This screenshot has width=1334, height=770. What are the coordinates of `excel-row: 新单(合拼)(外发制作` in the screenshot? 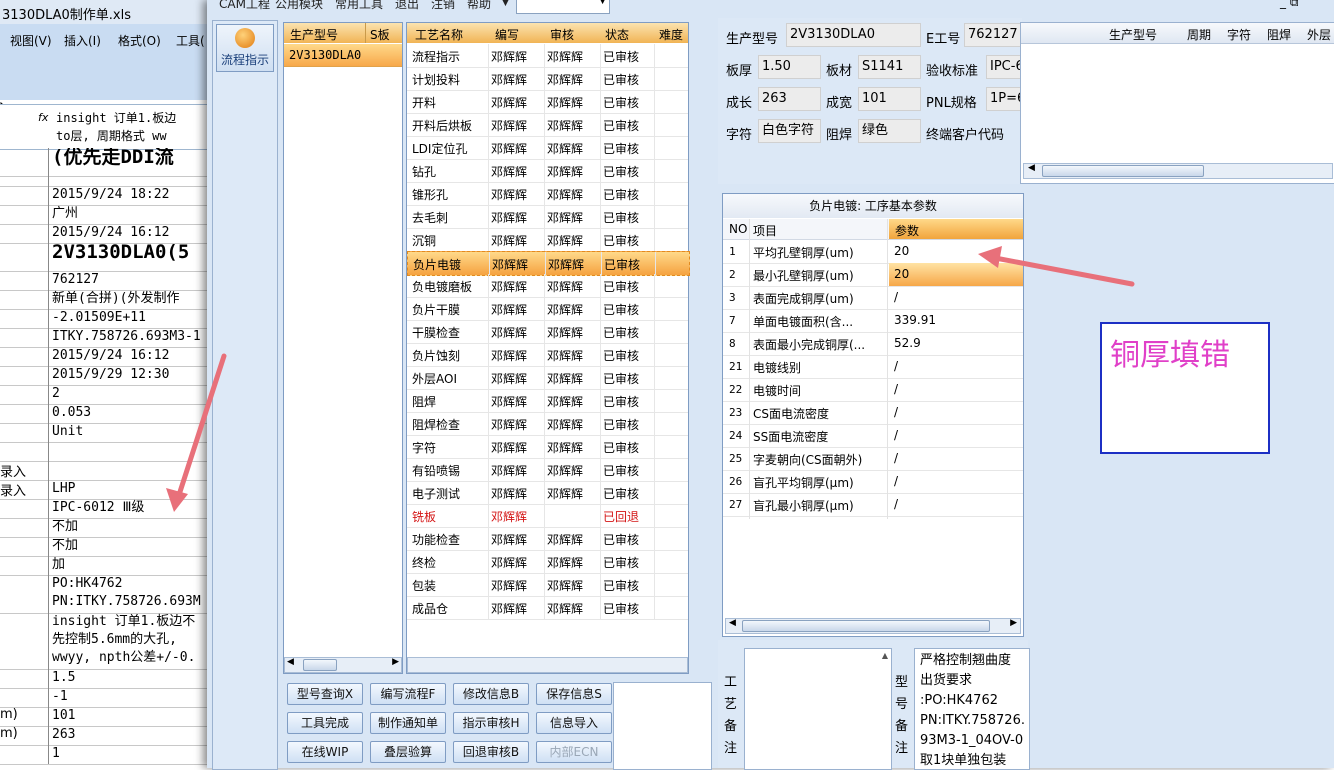 It's located at (107, 300).